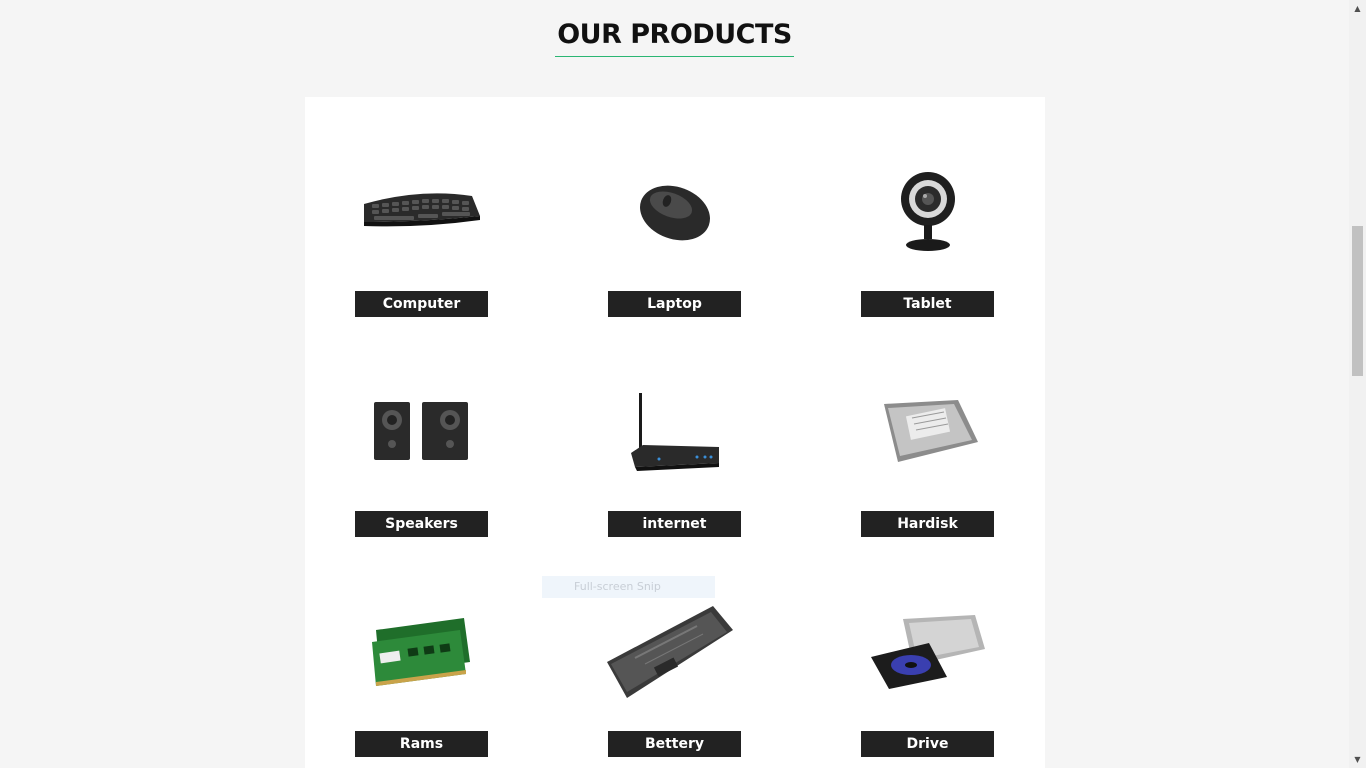 This screenshot has width=1366, height=768. I want to click on optical-drive-icon, so click(928, 652).